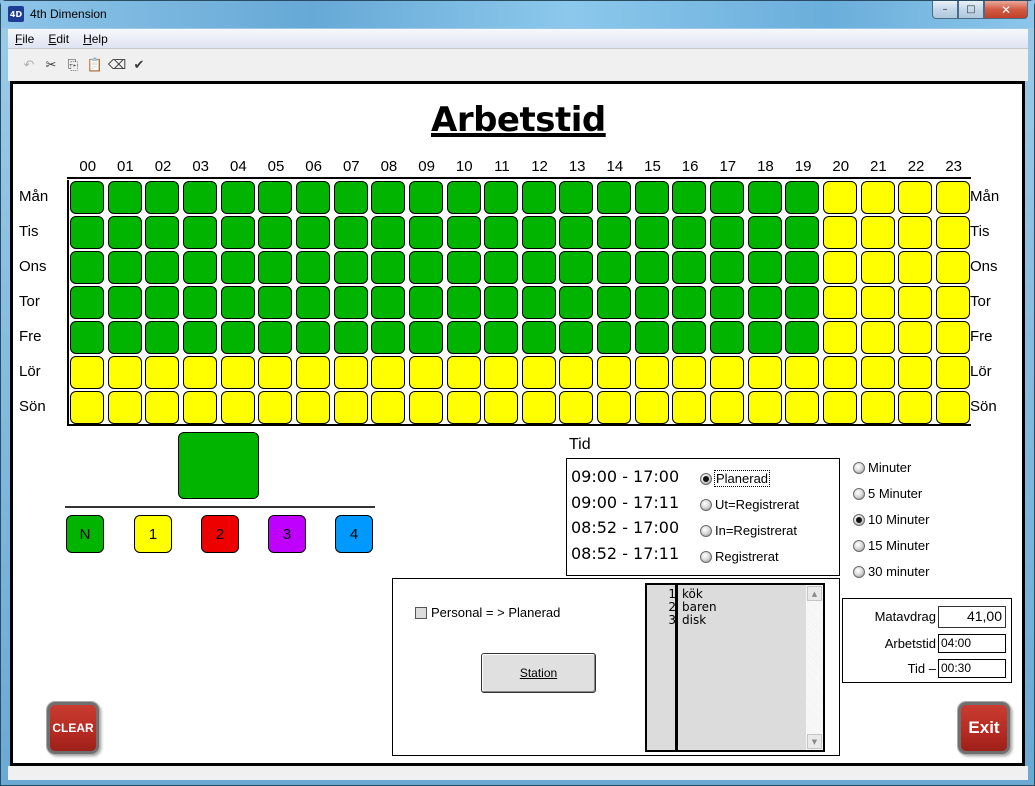  Describe the element at coordinates (972, 617) in the screenshot. I see `matavdrag-field: 41,00` at that location.